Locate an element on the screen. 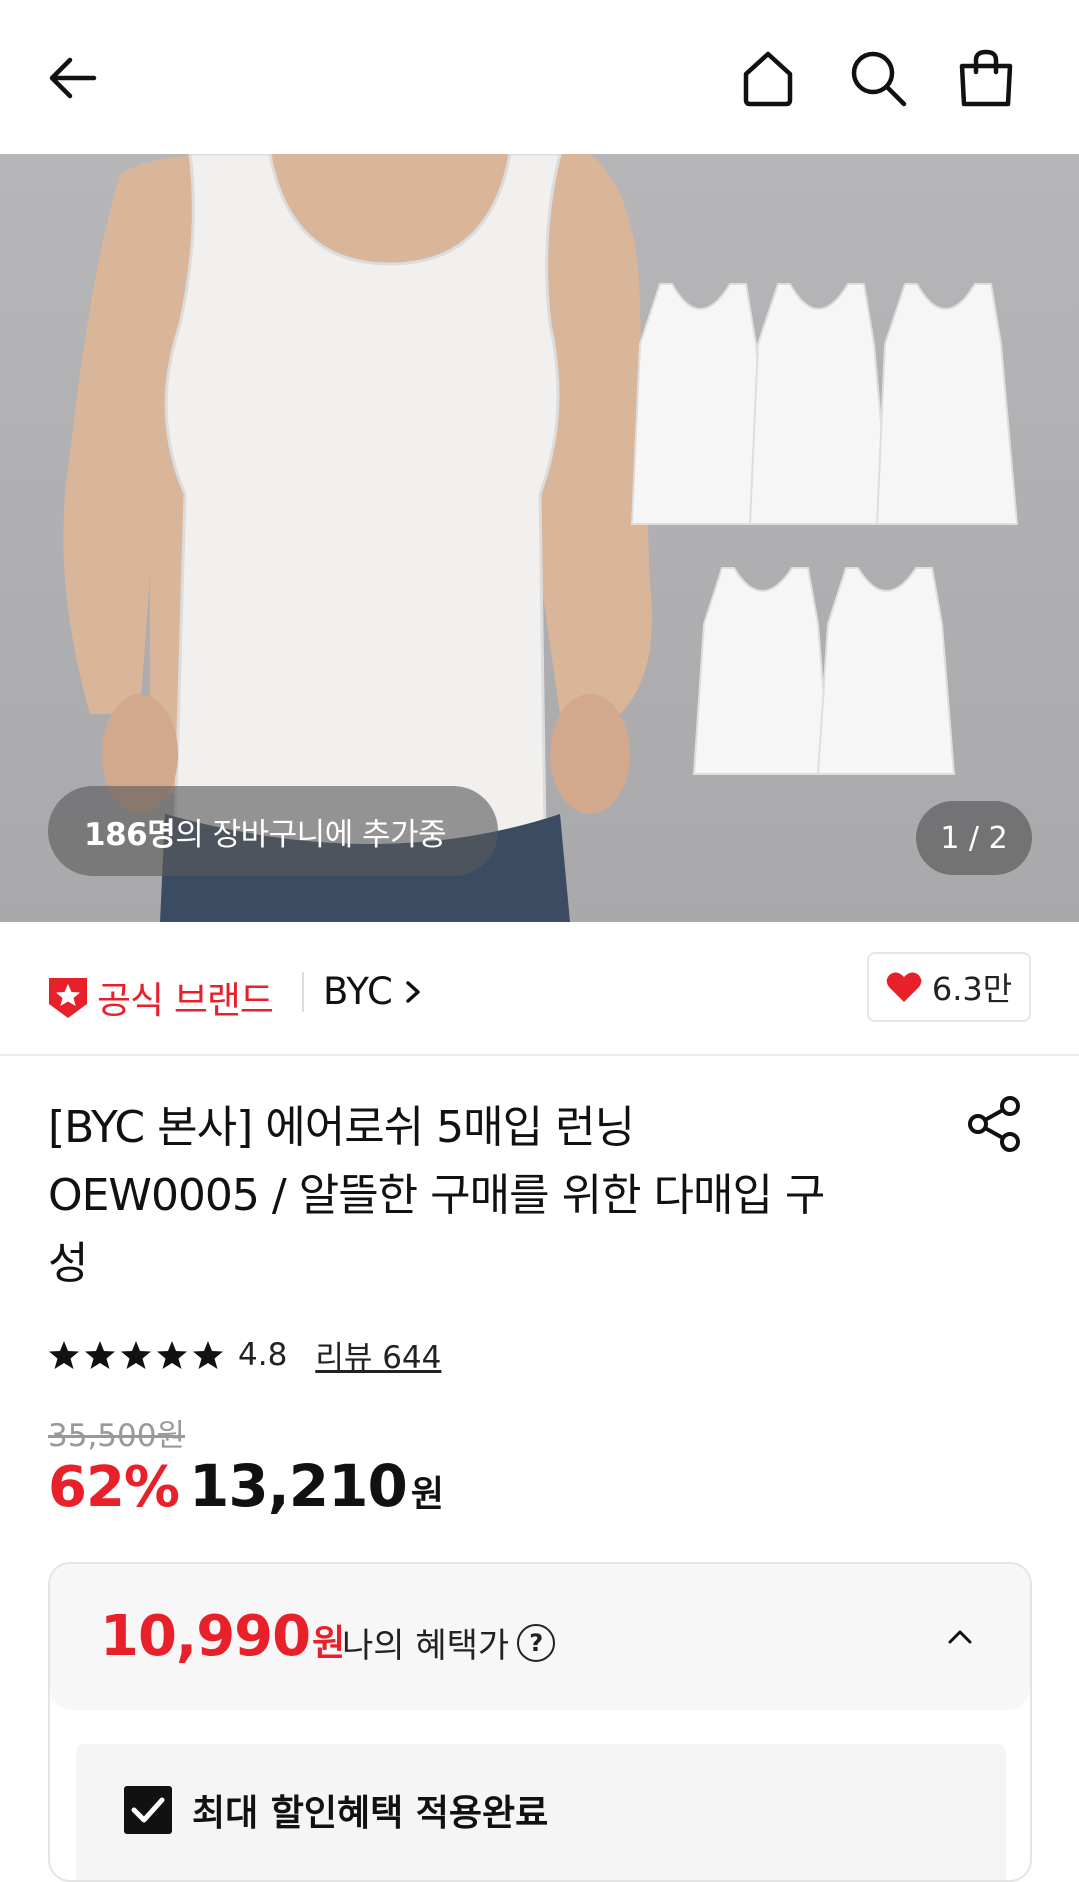 The height and width of the screenshot is (1882, 1079). applied-benefit-box: 최대 할인혜택 적용완료 is located at coordinates (541, 1812).